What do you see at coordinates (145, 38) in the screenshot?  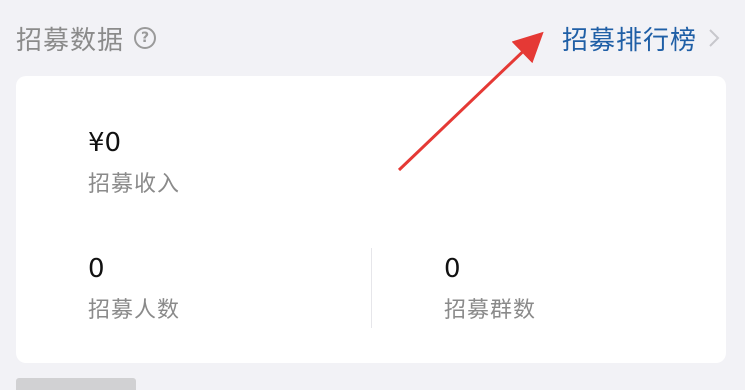 I see `help-icon: ?` at bounding box center [145, 38].